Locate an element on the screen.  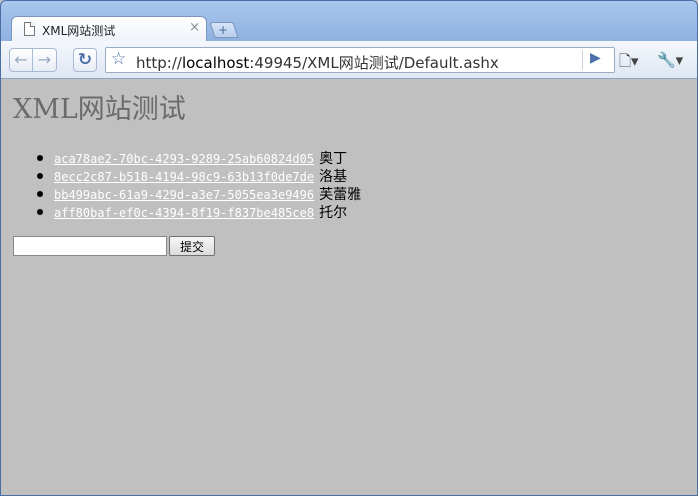
url-prefix: http:// is located at coordinates (159, 63).